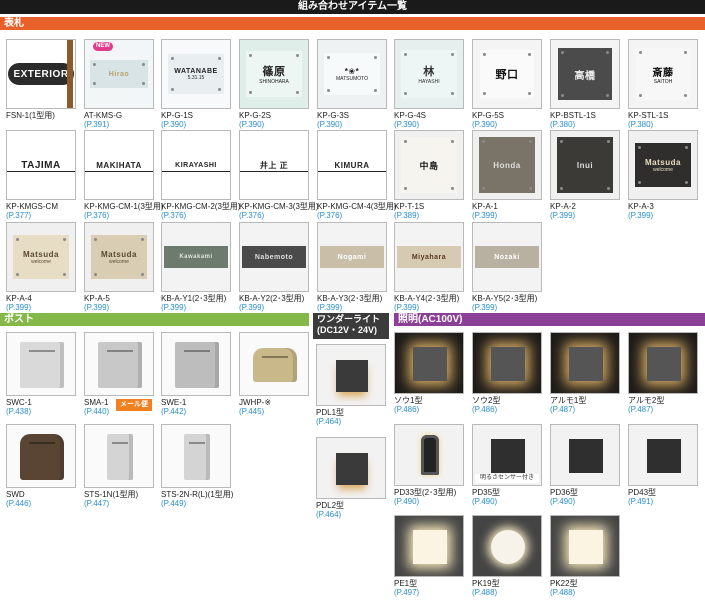 This screenshot has width=705, height=600. Describe the element at coordinates (196, 165) in the screenshot. I see `plate-name-text: KIRAYASHI` at that location.